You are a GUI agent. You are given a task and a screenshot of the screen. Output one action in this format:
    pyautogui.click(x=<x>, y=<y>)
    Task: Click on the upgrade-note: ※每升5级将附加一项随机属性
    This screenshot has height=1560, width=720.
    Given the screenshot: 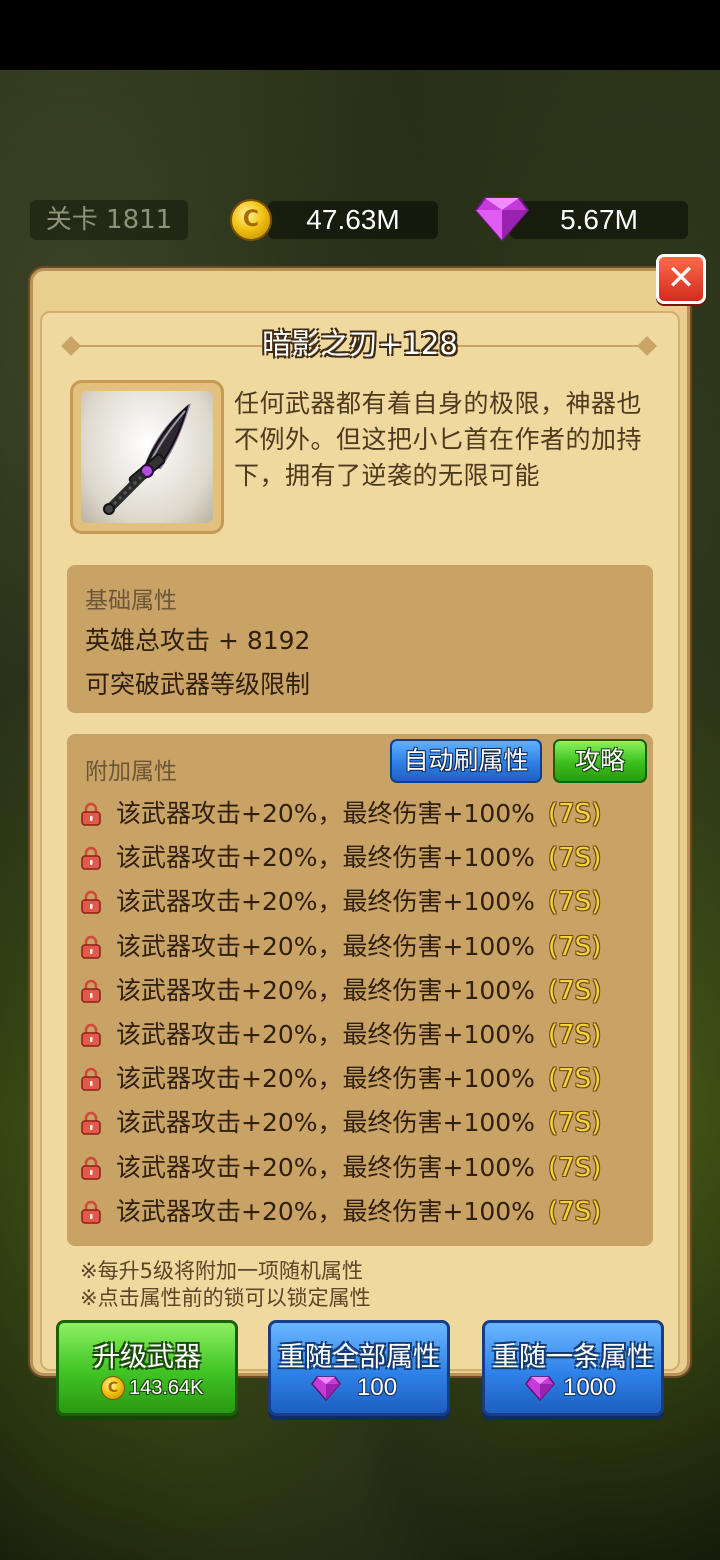 What is the action you would take?
    pyautogui.click(x=221, y=1271)
    